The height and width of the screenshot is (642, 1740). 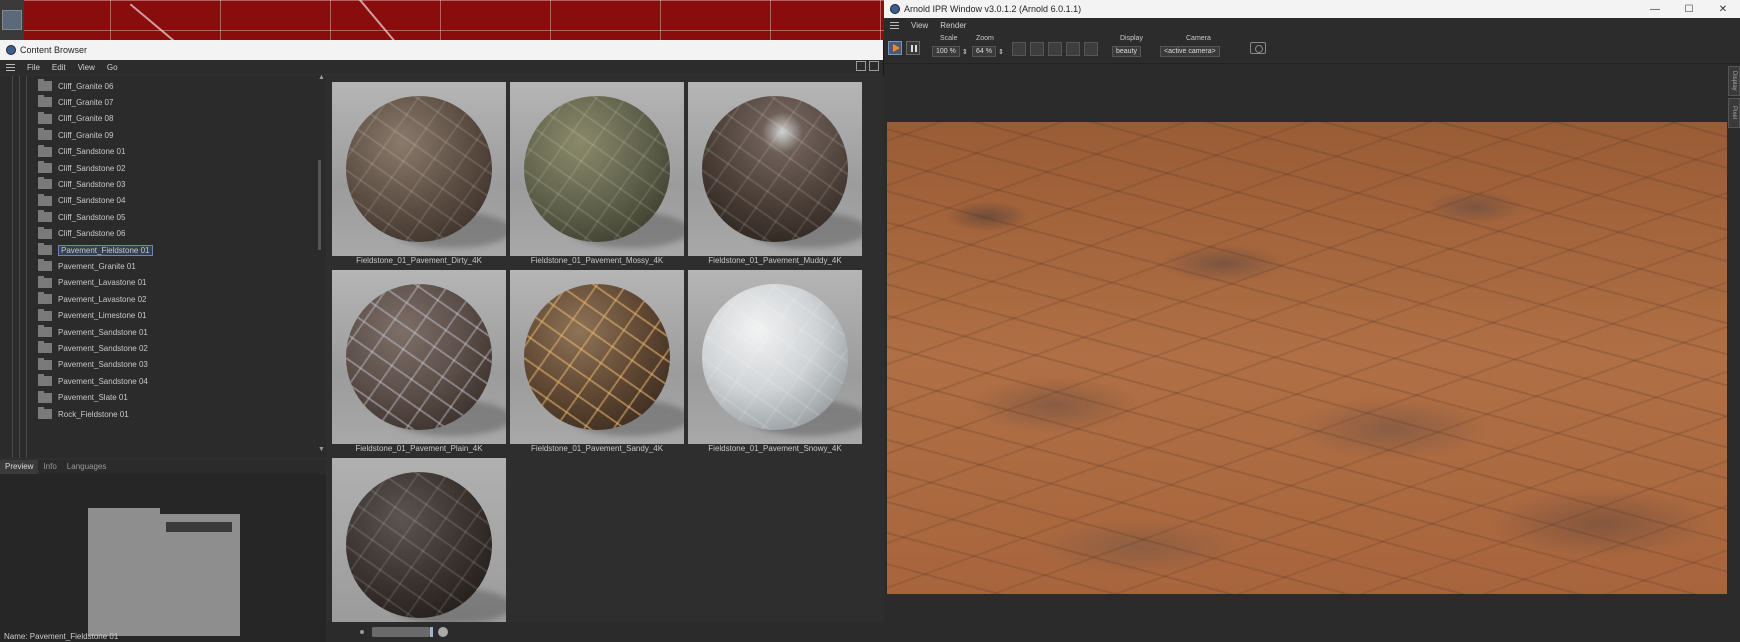 I want to click on tree-item: Cliff_Granite 09, so click(x=75, y=135).